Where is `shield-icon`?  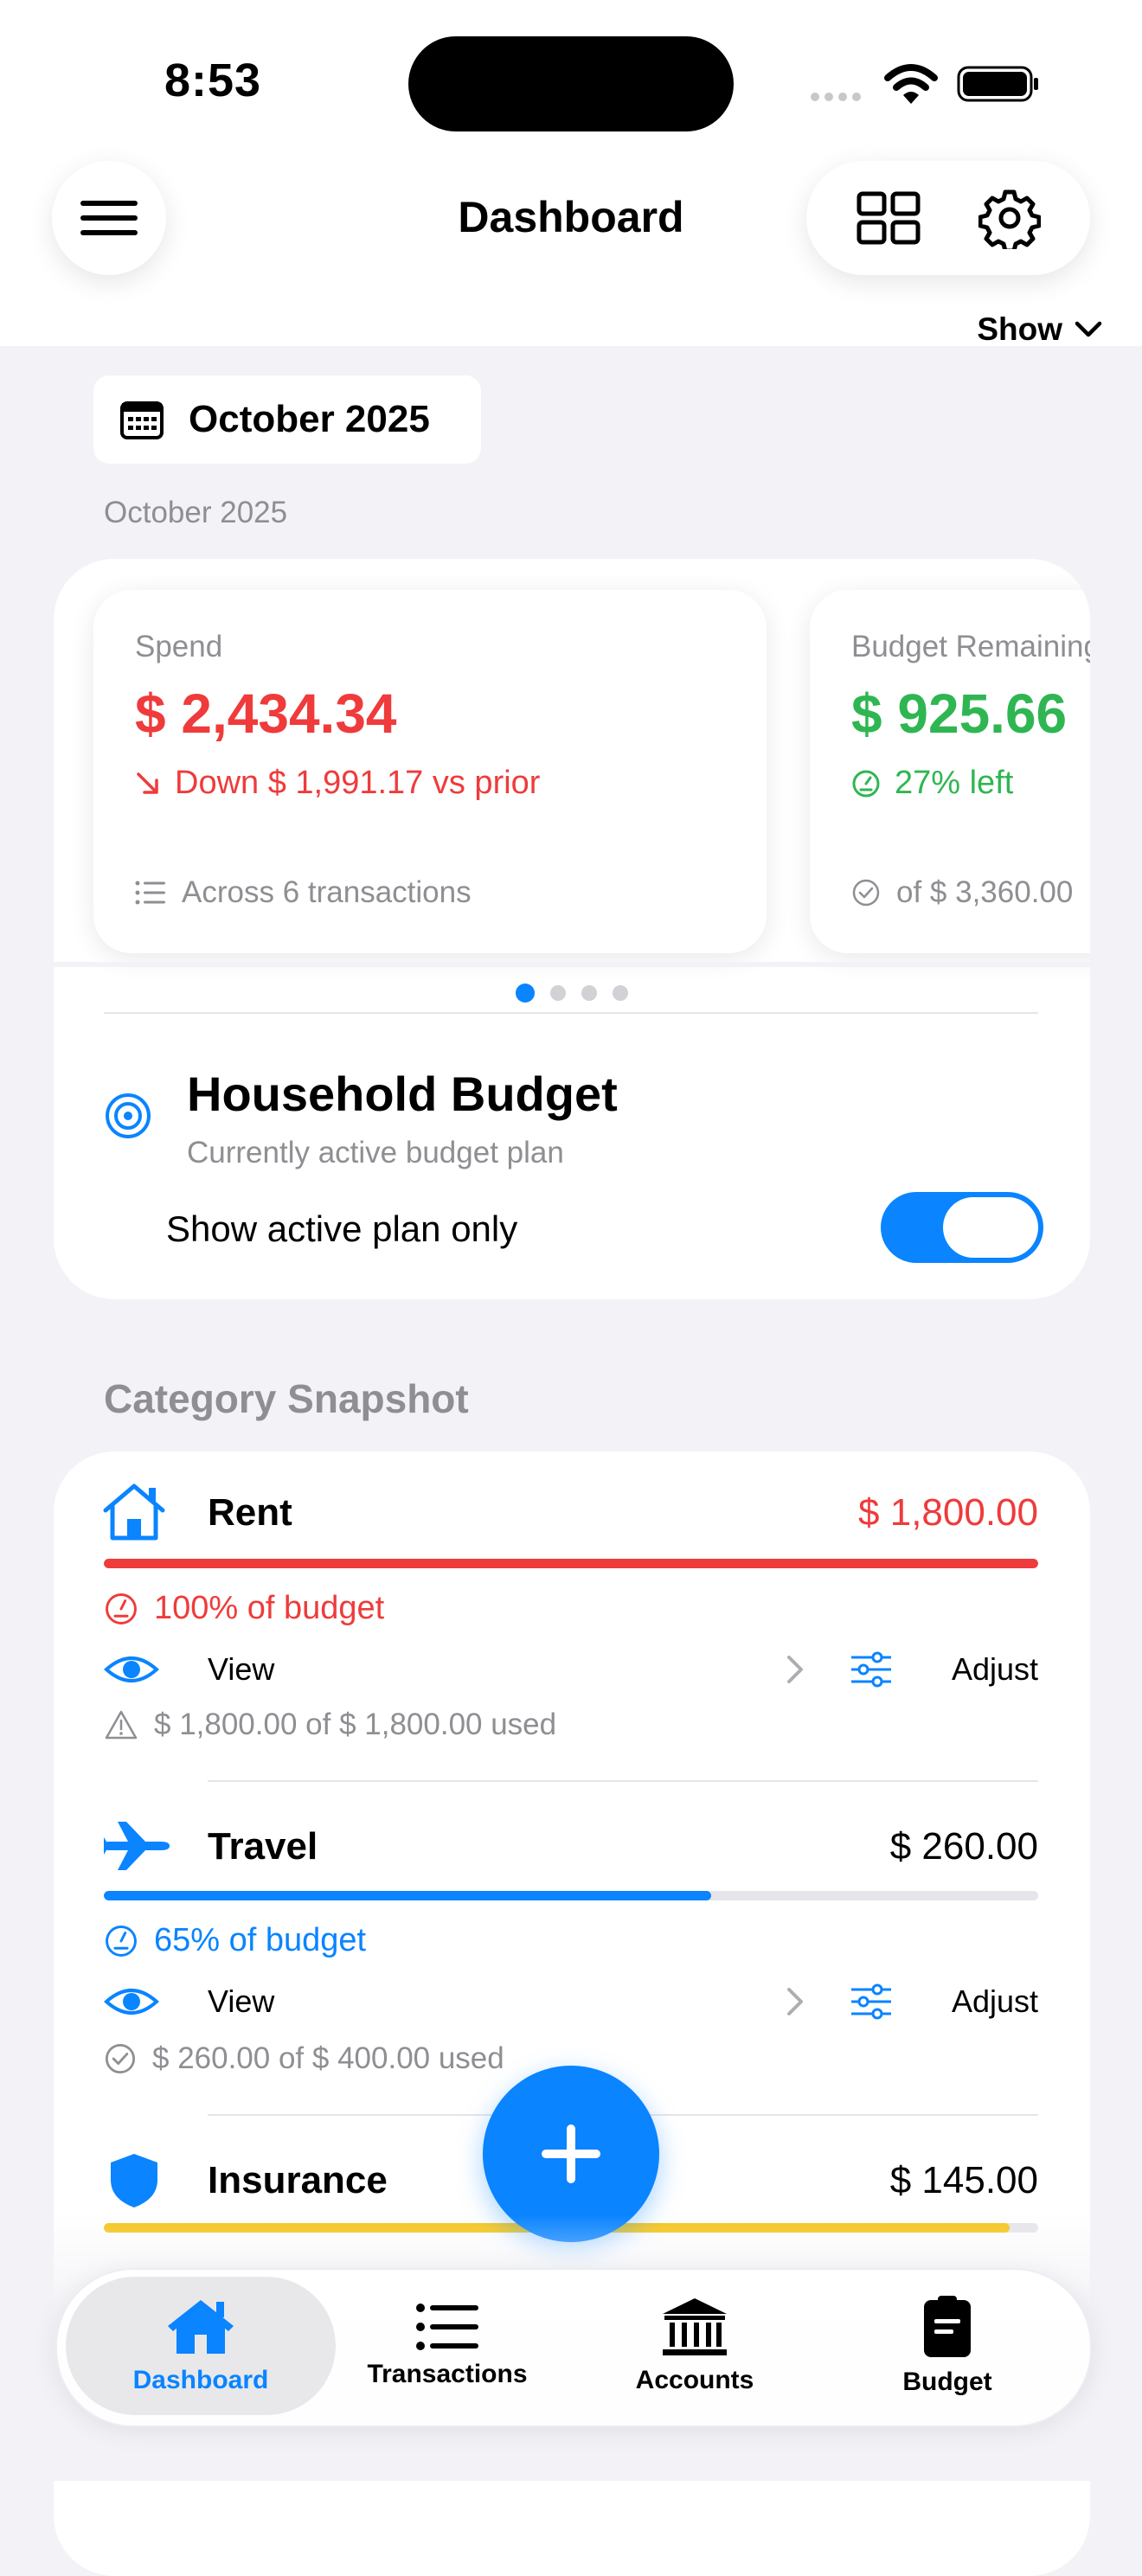 shield-icon is located at coordinates (134, 2183).